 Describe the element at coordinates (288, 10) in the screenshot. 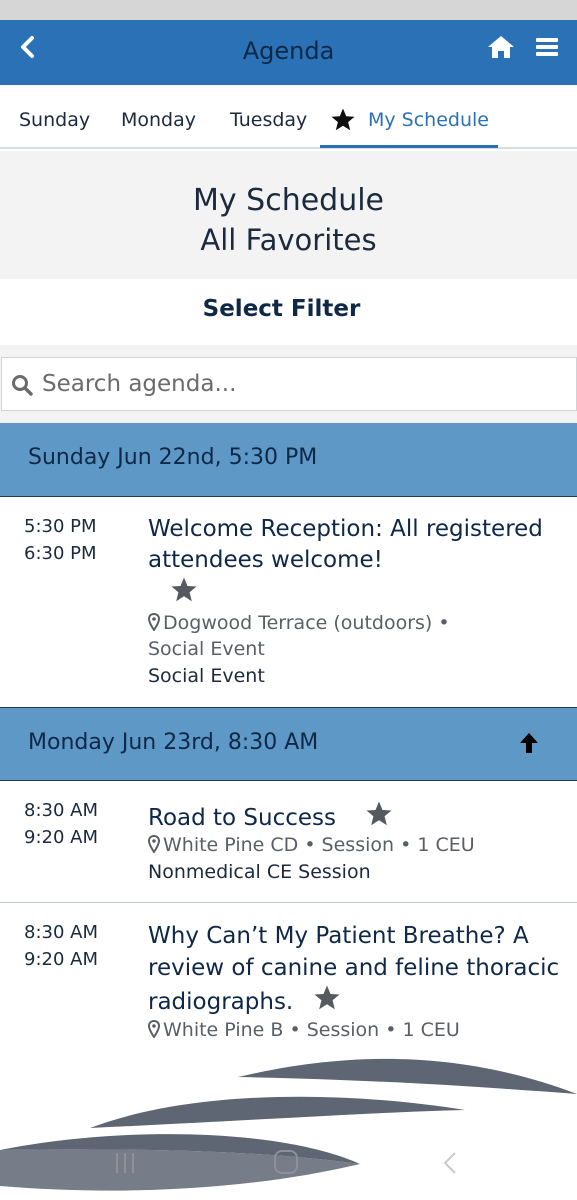

I see `status-bar` at that location.